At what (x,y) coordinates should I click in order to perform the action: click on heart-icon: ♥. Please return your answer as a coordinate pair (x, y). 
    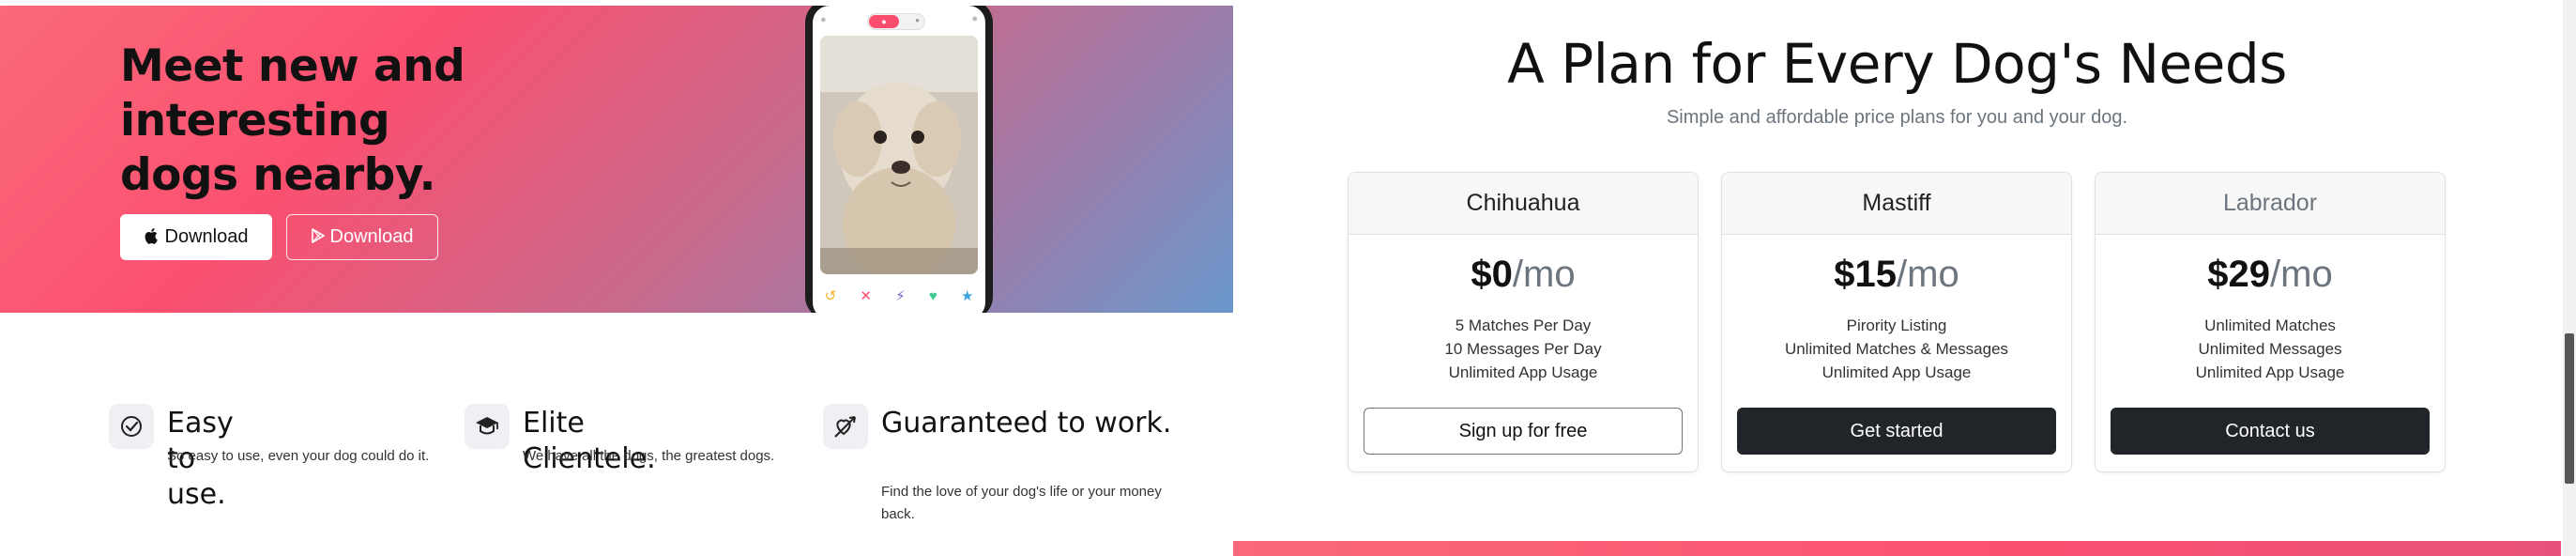
    Looking at the image, I should click on (932, 295).